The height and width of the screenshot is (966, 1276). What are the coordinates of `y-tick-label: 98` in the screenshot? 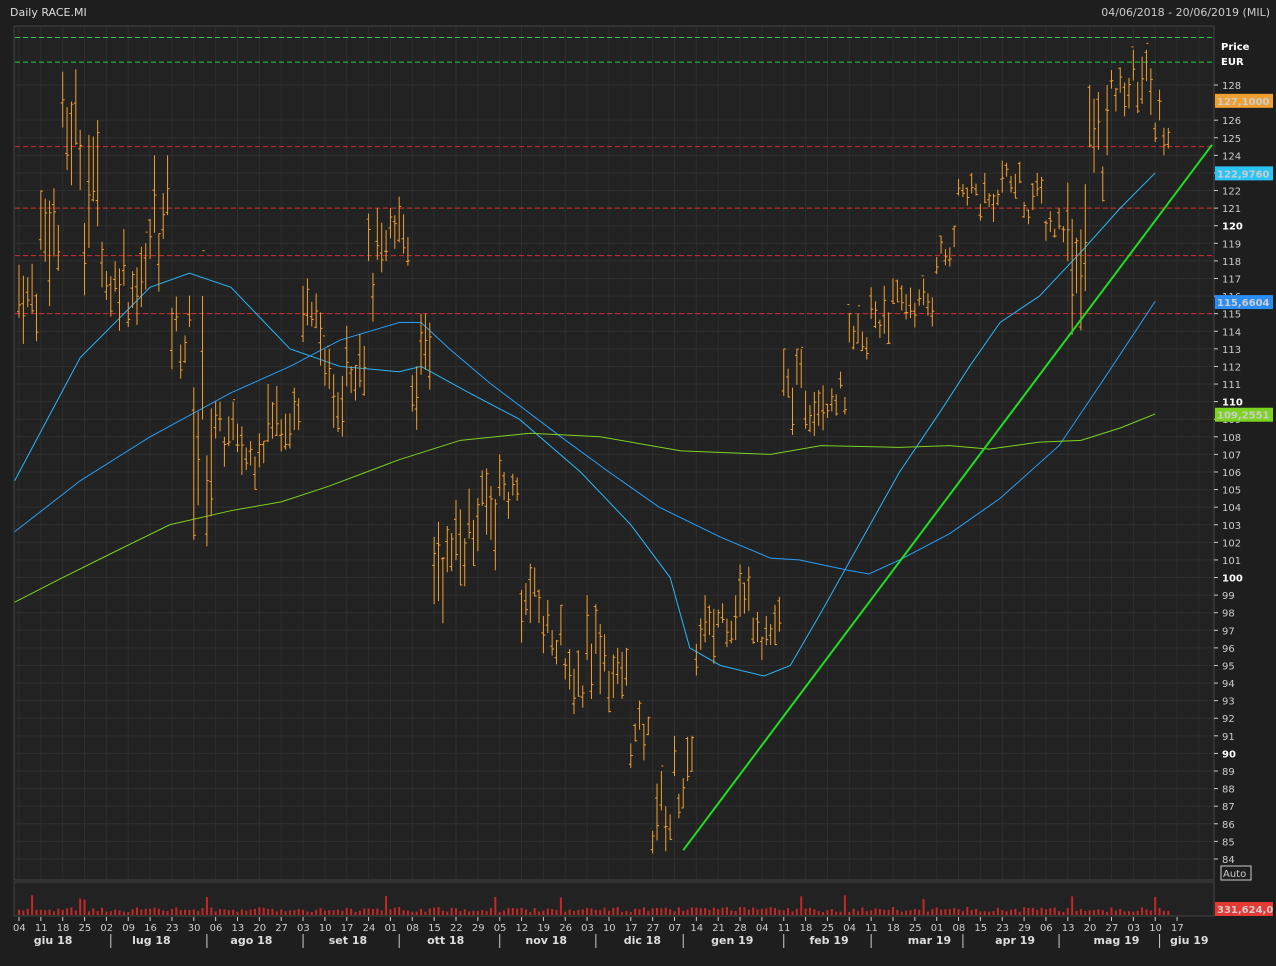 It's located at (1228, 614).